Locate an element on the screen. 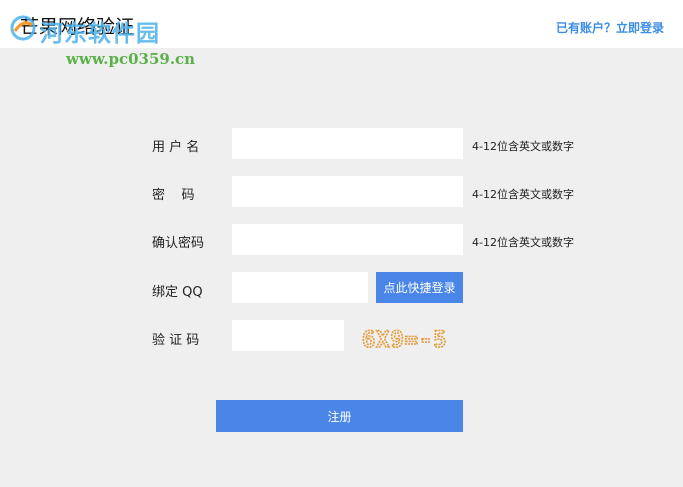  bind-qq-label: 绑定 QQ is located at coordinates (177, 292).